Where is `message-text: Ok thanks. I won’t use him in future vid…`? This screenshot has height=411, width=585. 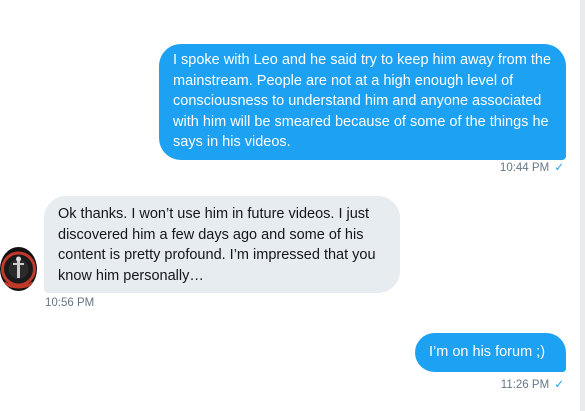 message-text: Ok thanks. I won’t use him in future vid… is located at coordinates (217, 245).